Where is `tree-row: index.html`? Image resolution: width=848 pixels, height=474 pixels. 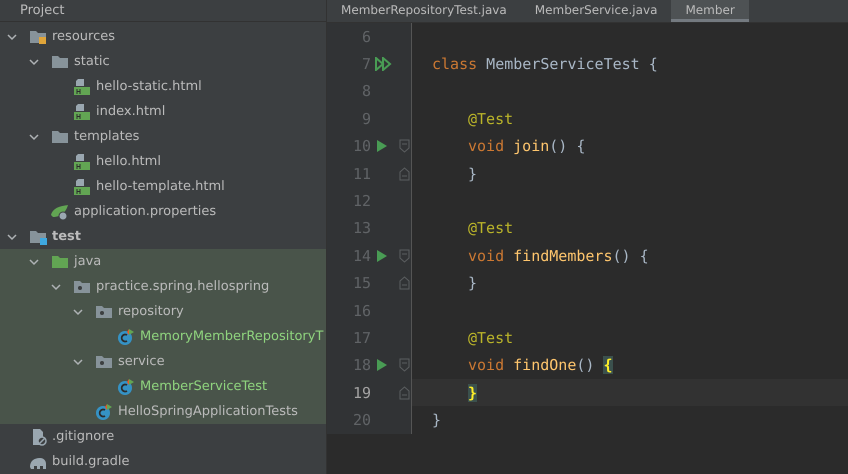 tree-row: index.html is located at coordinates (163, 111).